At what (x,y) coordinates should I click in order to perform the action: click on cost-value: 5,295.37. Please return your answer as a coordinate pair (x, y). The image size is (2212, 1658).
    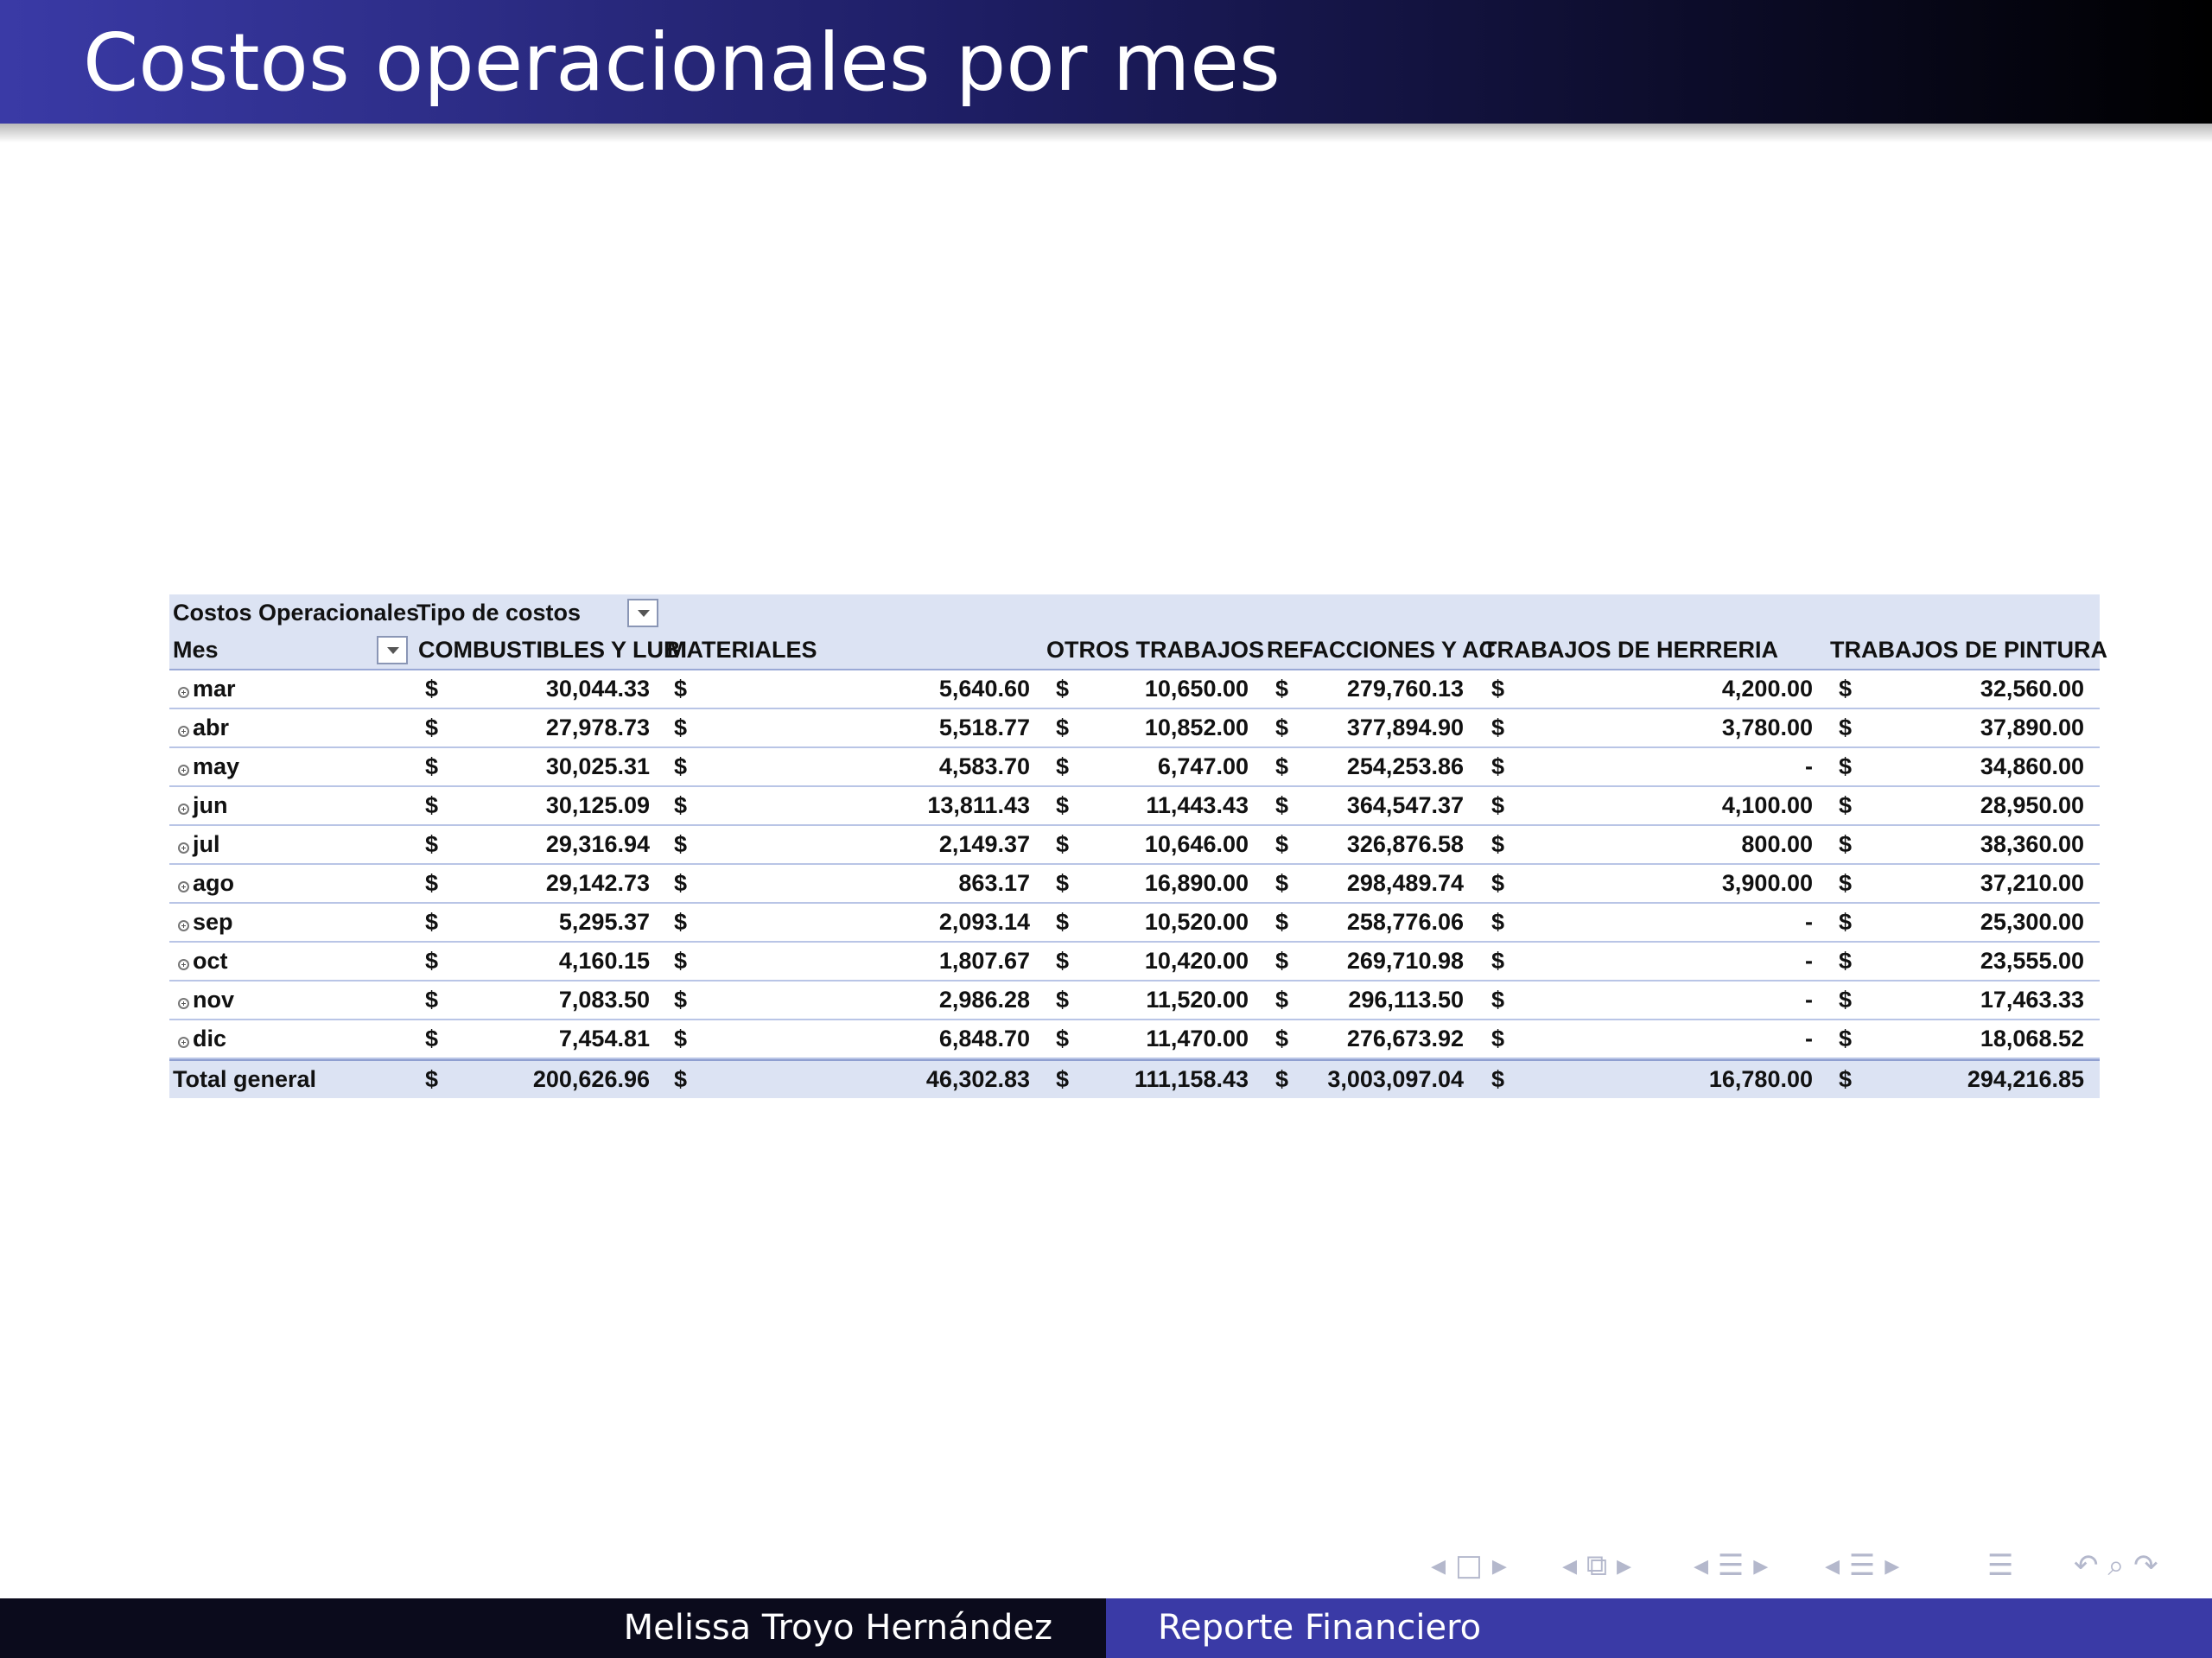
    Looking at the image, I should click on (604, 922).